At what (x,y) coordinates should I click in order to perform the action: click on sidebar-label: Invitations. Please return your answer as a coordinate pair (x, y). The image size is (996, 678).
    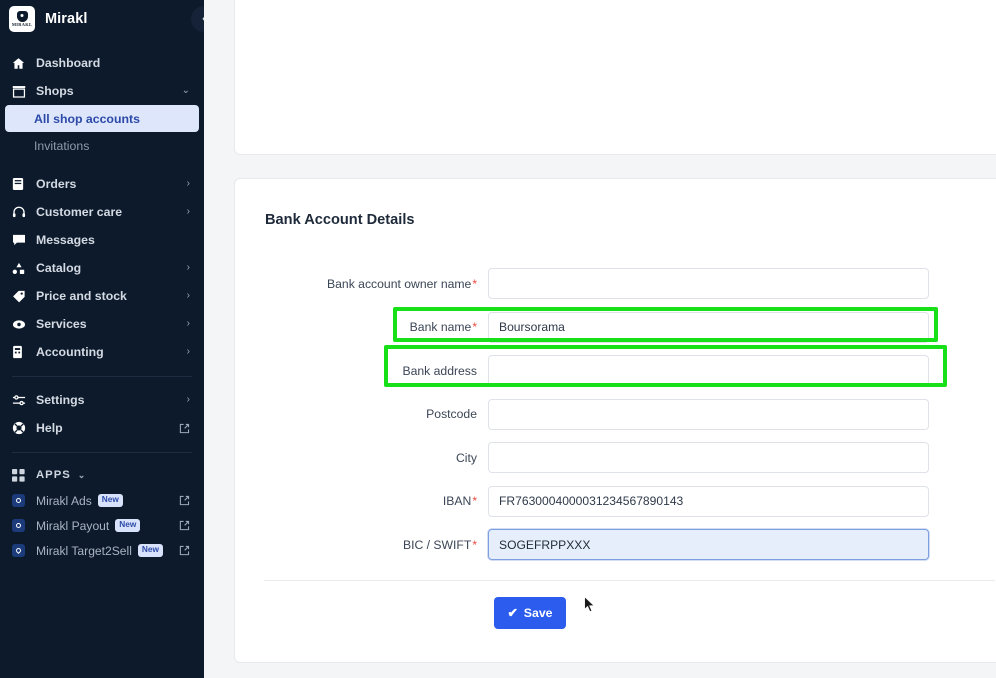
    Looking at the image, I should click on (62, 145).